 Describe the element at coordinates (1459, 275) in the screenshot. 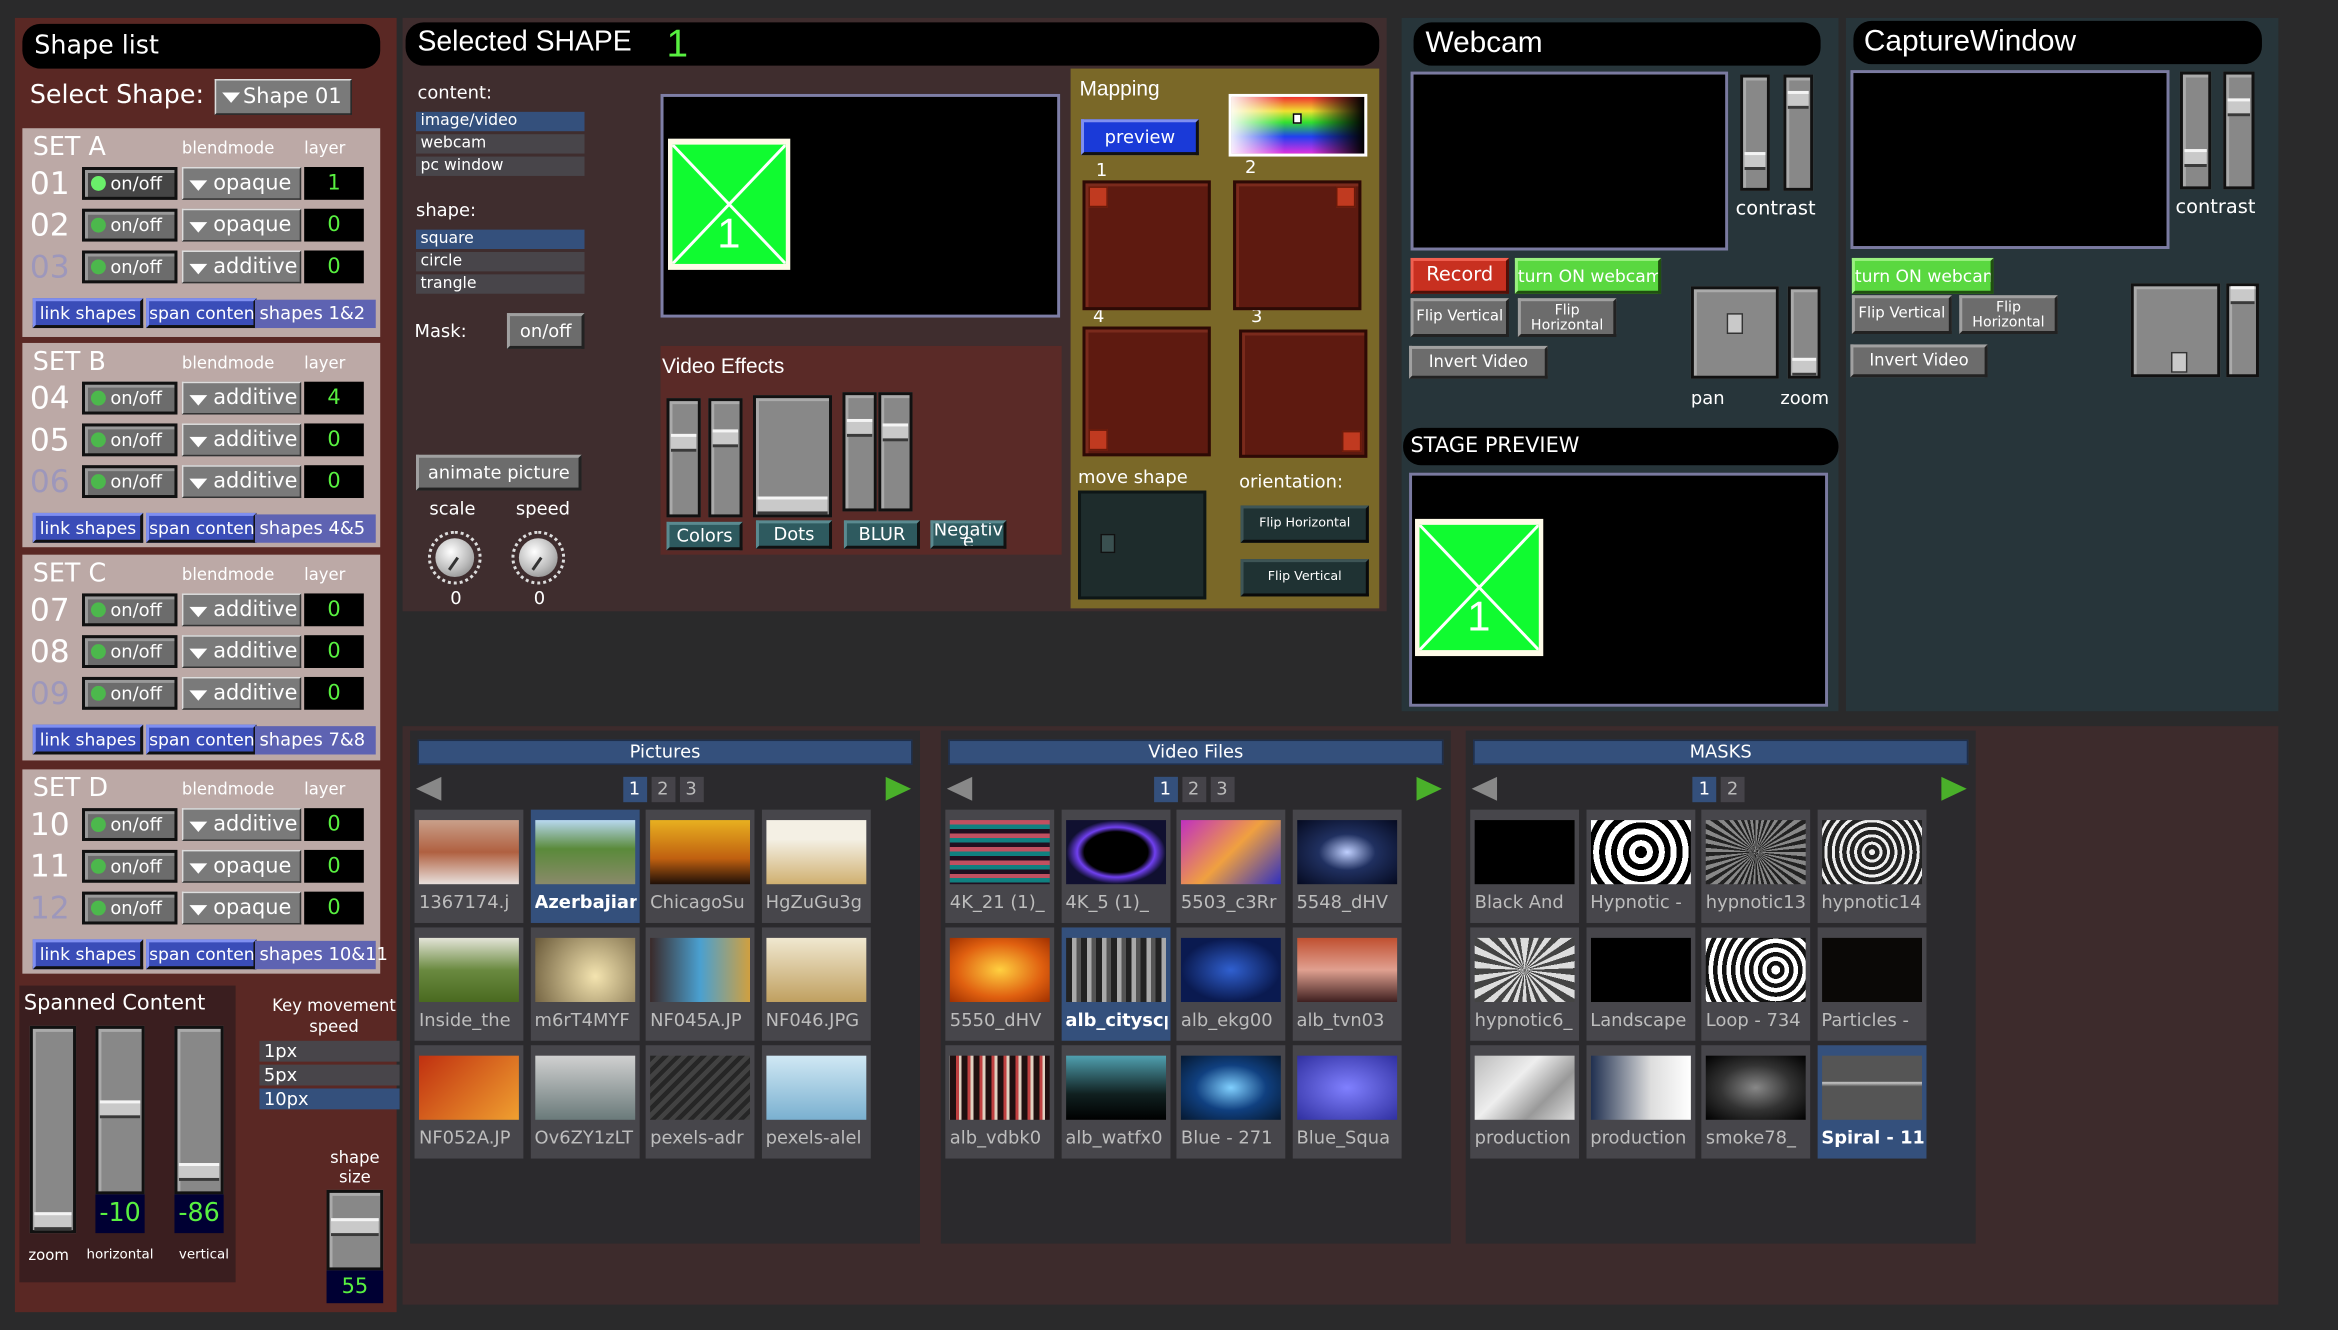

I see `record-button: Record` at that location.